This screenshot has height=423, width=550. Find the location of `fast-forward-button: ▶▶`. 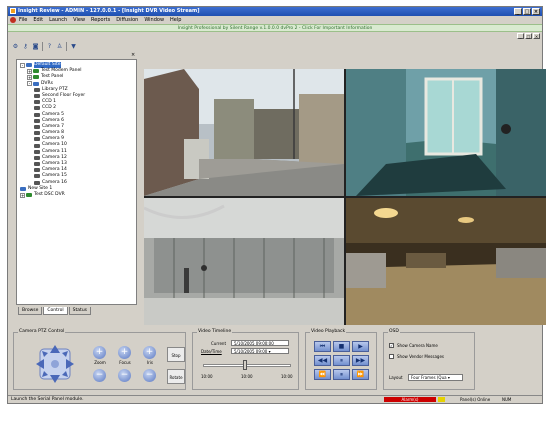

fast-forward-button: ▶▶ is located at coordinates (360, 360).